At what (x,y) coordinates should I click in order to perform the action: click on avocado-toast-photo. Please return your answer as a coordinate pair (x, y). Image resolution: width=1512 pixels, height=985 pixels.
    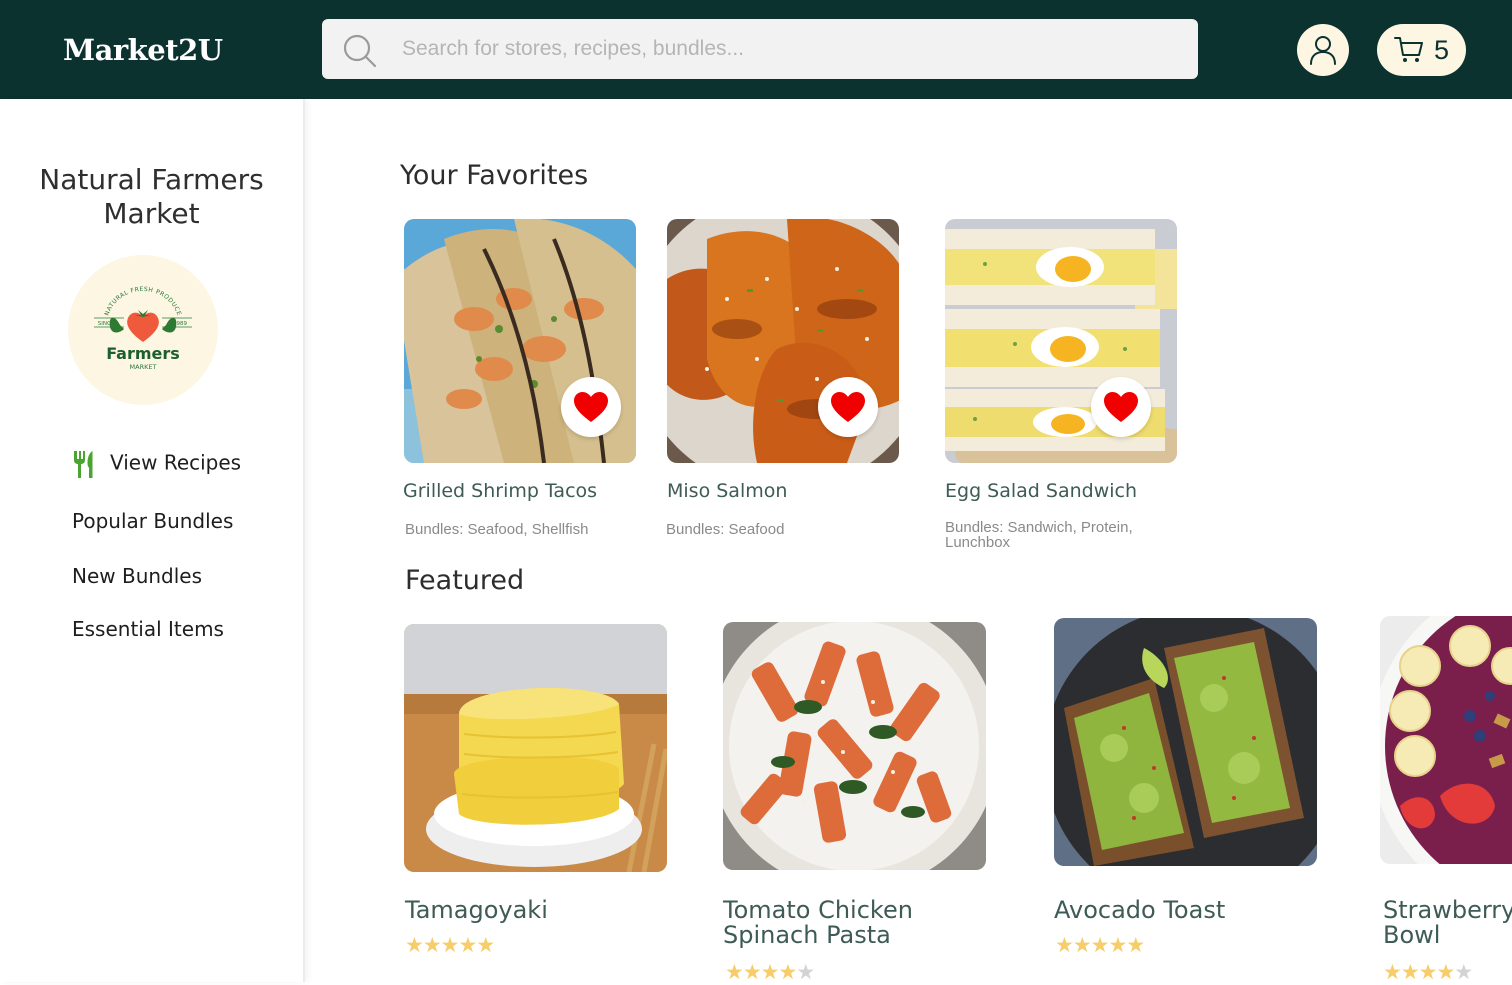
    Looking at the image, I should click on (1185, 742).